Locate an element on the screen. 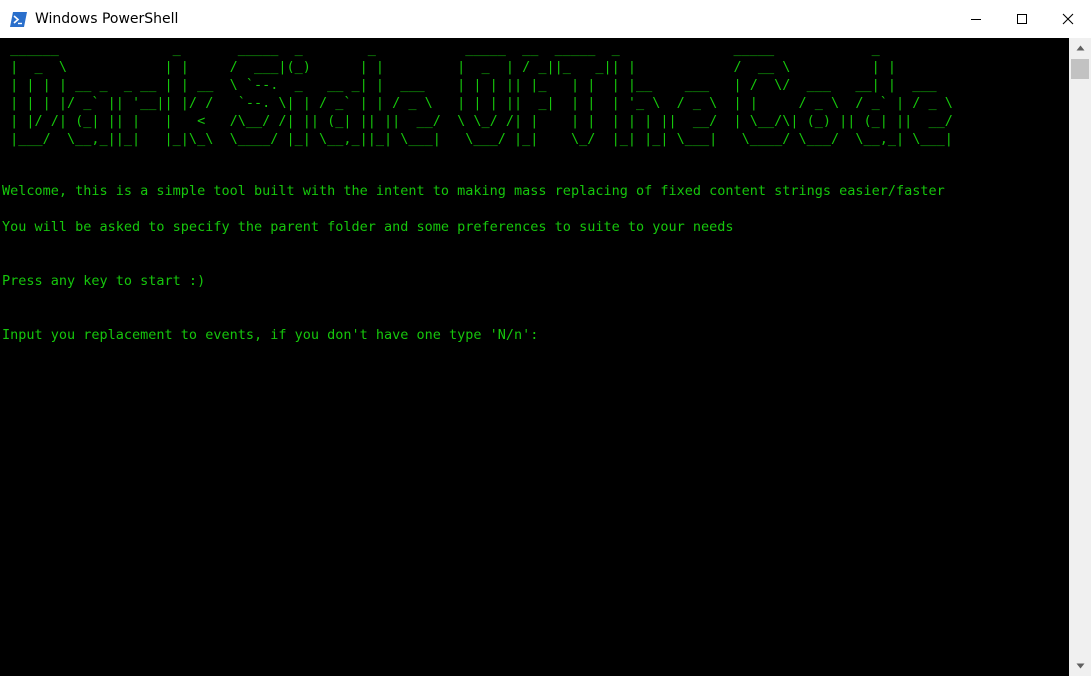 This screenshot has width=1091, height=676. close-button is located at coordinates (1068, 19).